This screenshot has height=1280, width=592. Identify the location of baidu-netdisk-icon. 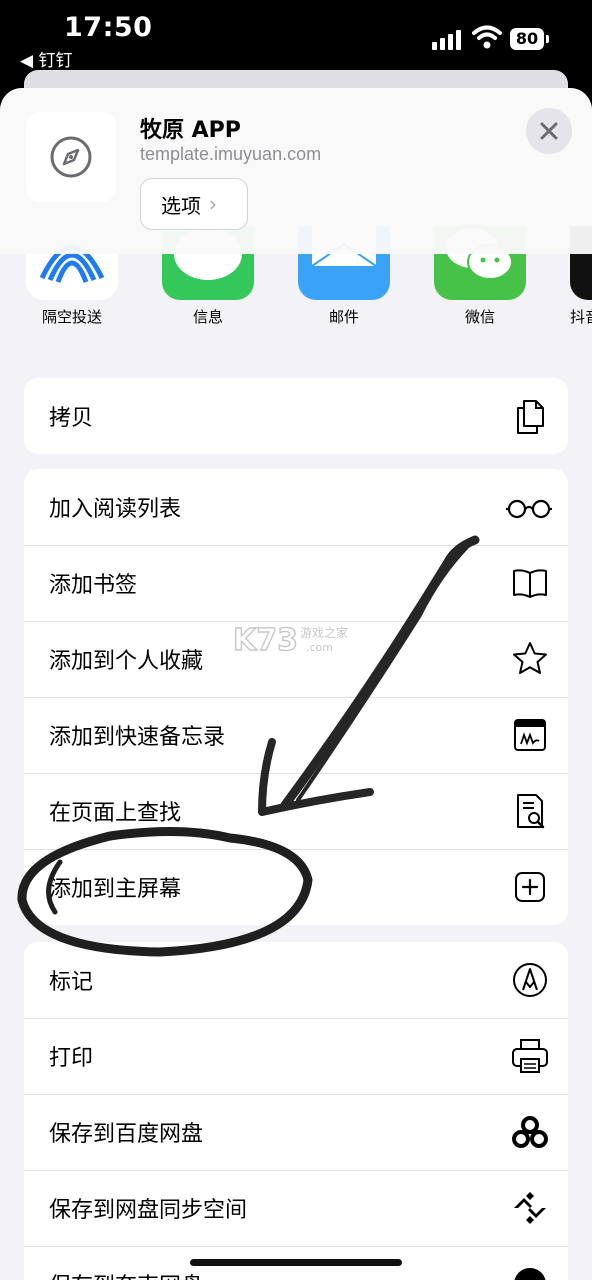
(530, 1132).